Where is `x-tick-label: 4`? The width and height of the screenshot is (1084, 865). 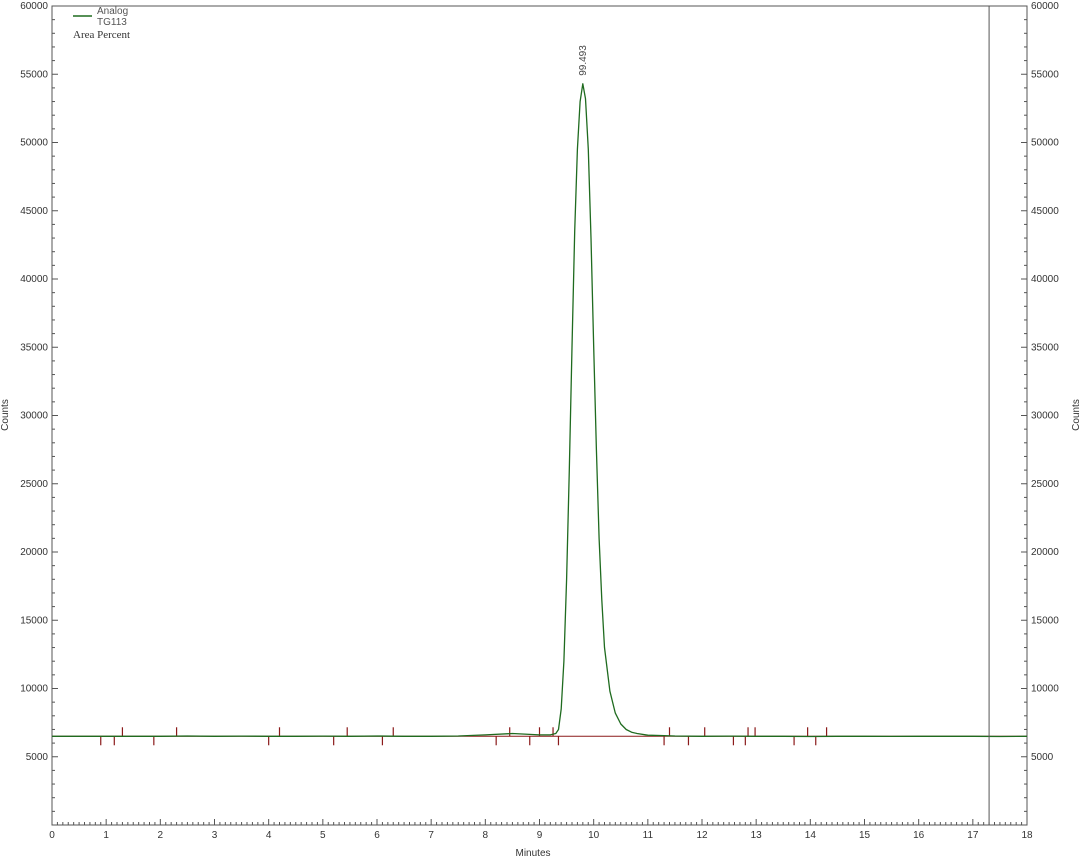 x-tick-label: 4 is located at coordinates (269, 835).